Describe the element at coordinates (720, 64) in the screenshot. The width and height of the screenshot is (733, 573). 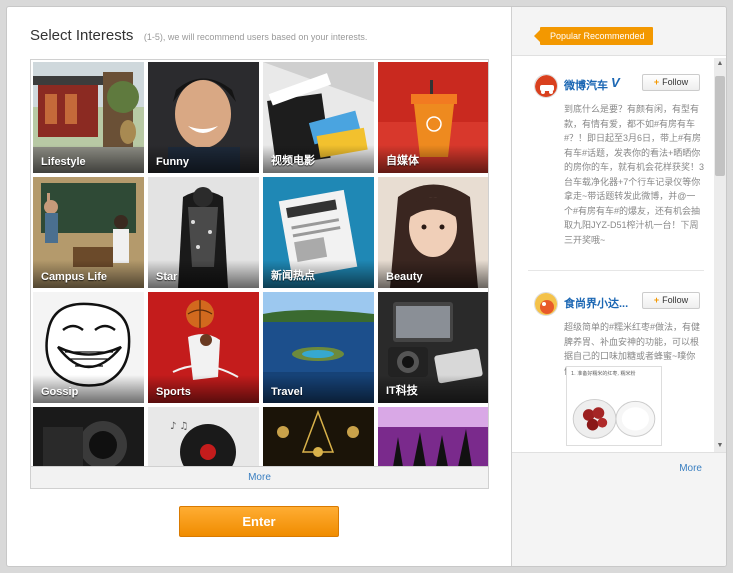
I see `scroll-up-icon: ▲` at that location.